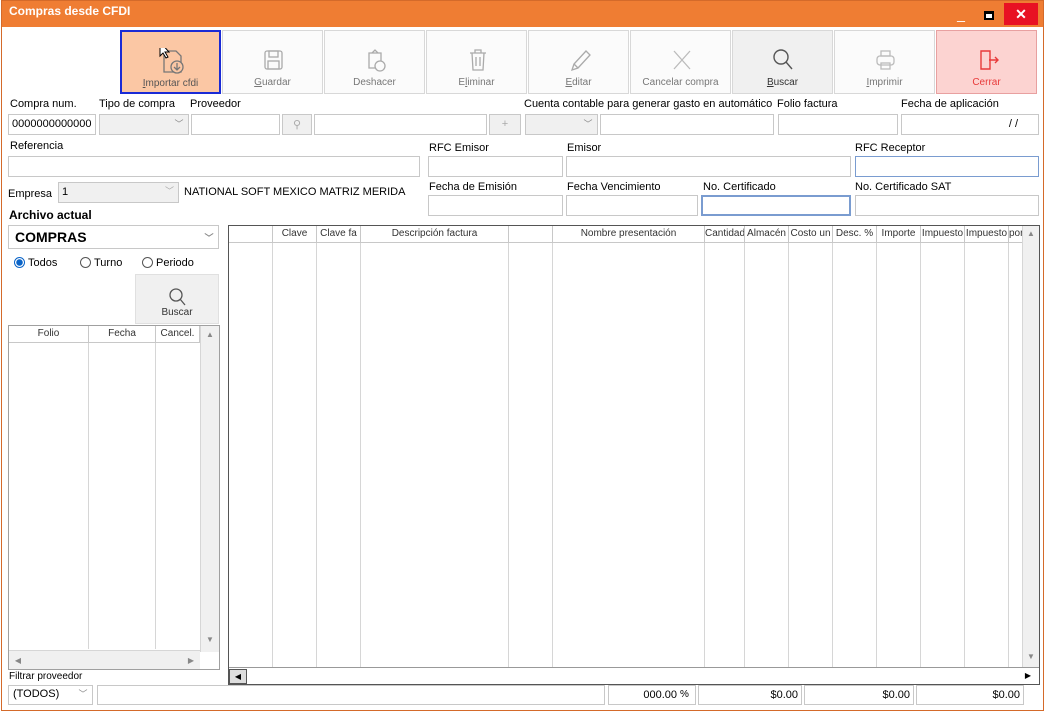  What do you see at coordinates (144, 124) in the screenshot?
I see `tipo-compra-select: ﹀` at bounding box center [144, 124].